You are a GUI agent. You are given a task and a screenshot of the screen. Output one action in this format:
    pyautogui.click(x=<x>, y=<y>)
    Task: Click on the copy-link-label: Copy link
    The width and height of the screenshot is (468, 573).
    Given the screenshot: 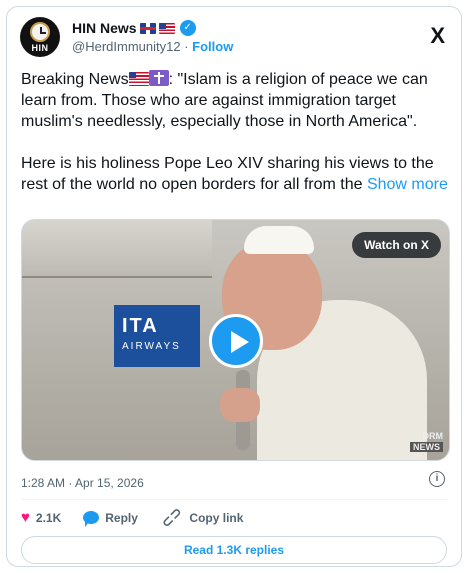 What is the action you would take?
    pyautogui.click(x=216, y=517)
    